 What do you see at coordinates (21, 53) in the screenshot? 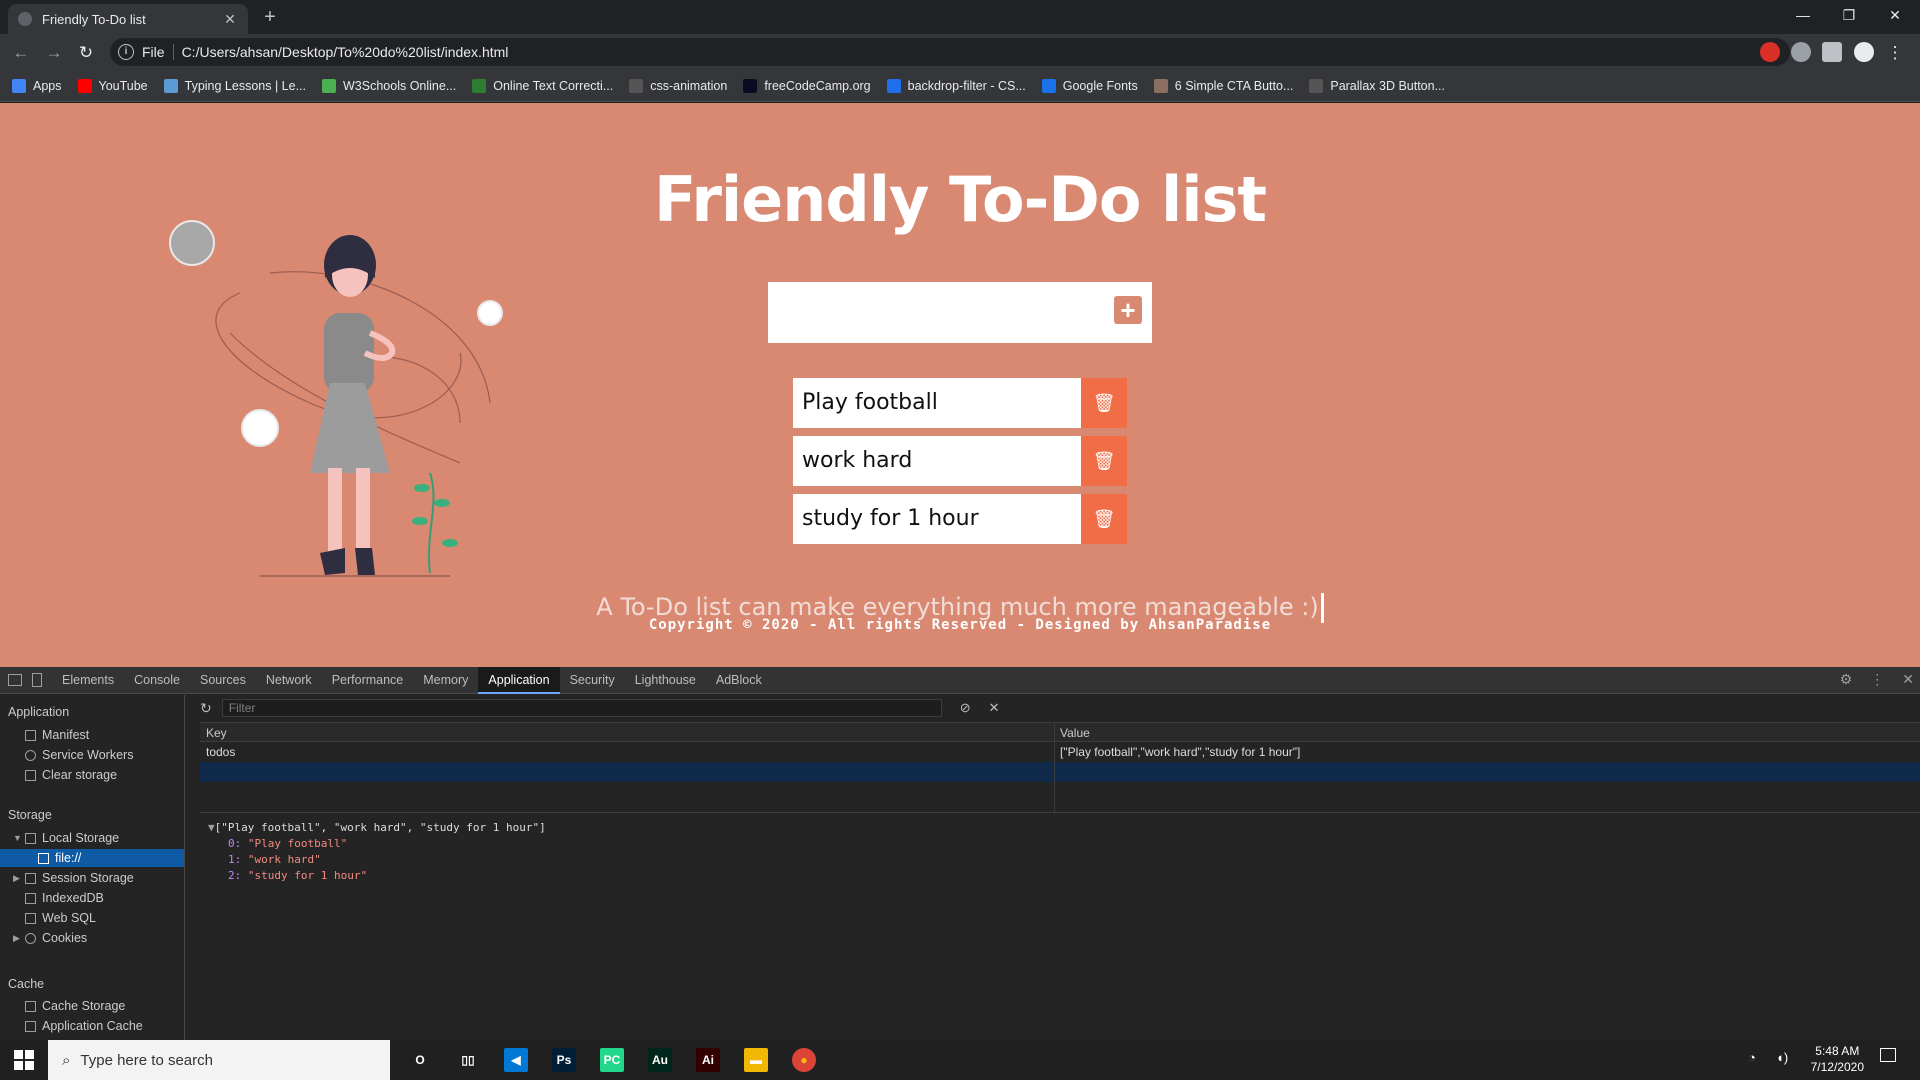
I see `back-button: ←` at bounding box center [21, 53].